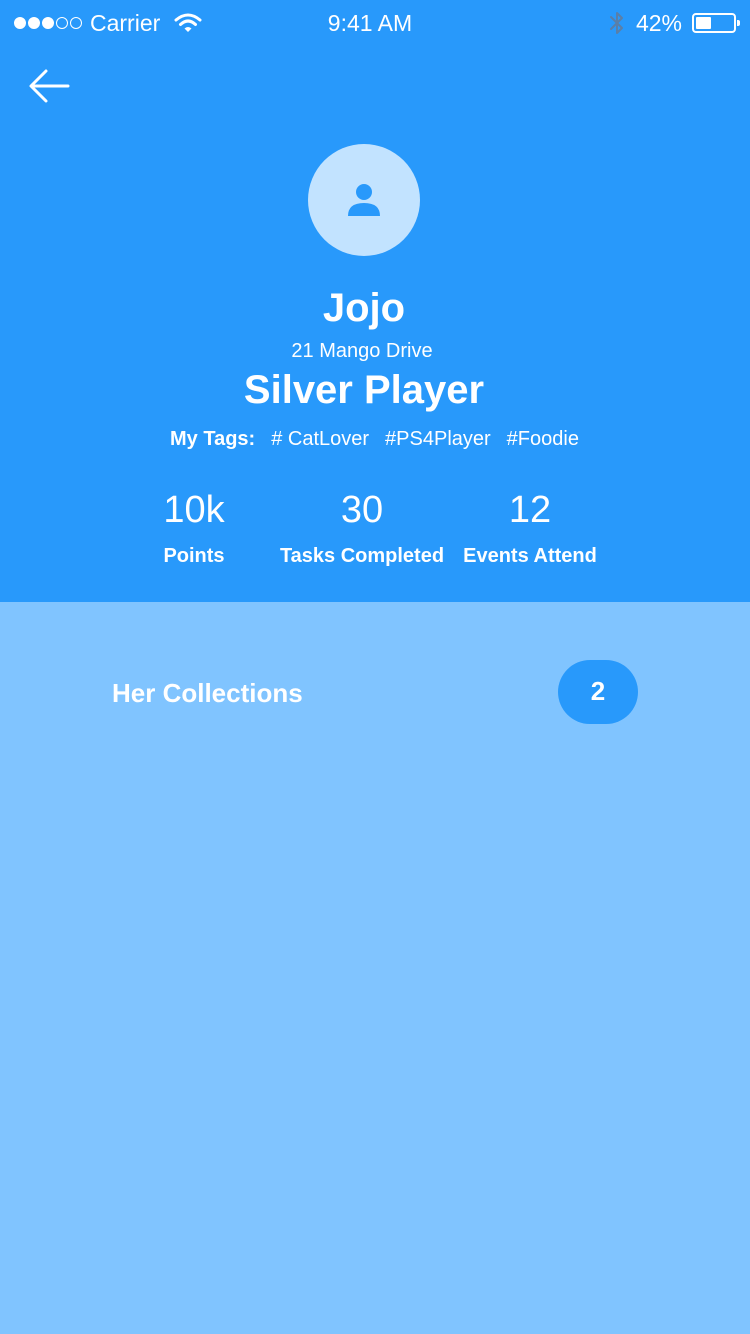  What do you see at coordinates (364, 308) in the screenshot?
I see `profile-name: Jojo` at bounding box center [364, 308].